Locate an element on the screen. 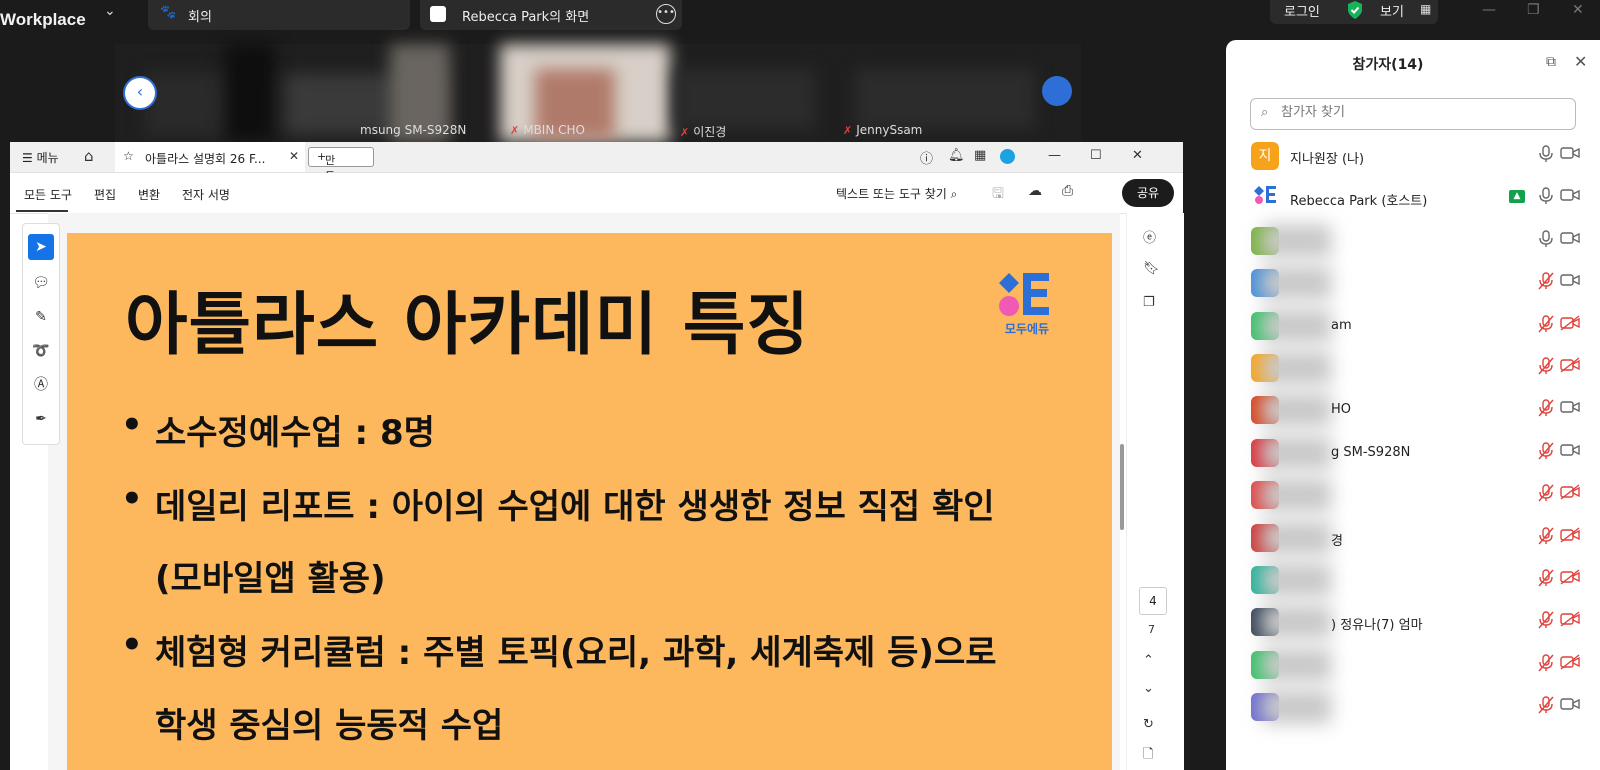 This screenshot has height=770, width=1600. print-icon: ⎙ is located at coordinates (1067, 191).